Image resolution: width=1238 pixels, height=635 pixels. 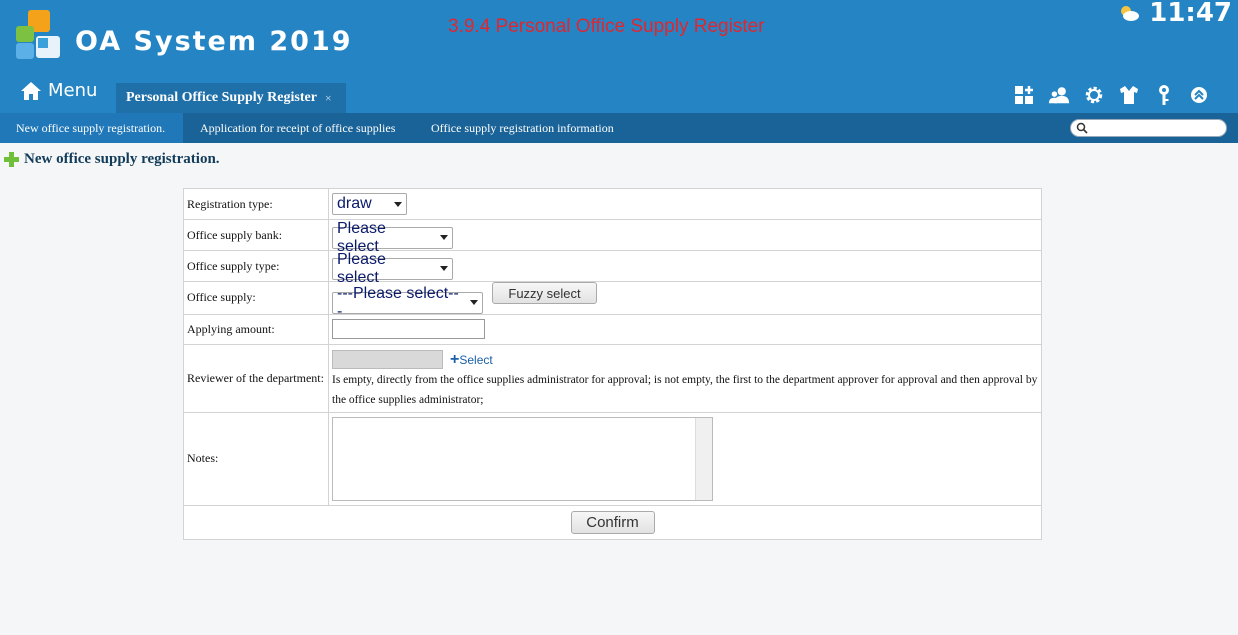 What do you see at coordinates (471, 359) in the screenshot?
I see `reviewer-select-link: +Select` at bounding box center [471, 359].